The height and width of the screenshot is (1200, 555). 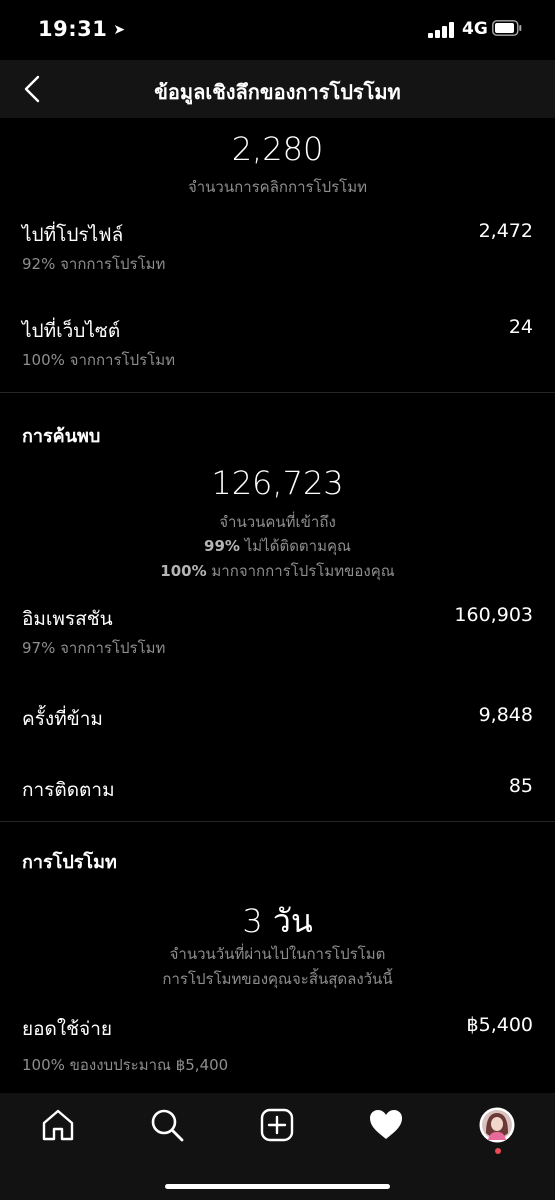 I want to click on home-icon, so click(x=58, y=1125).